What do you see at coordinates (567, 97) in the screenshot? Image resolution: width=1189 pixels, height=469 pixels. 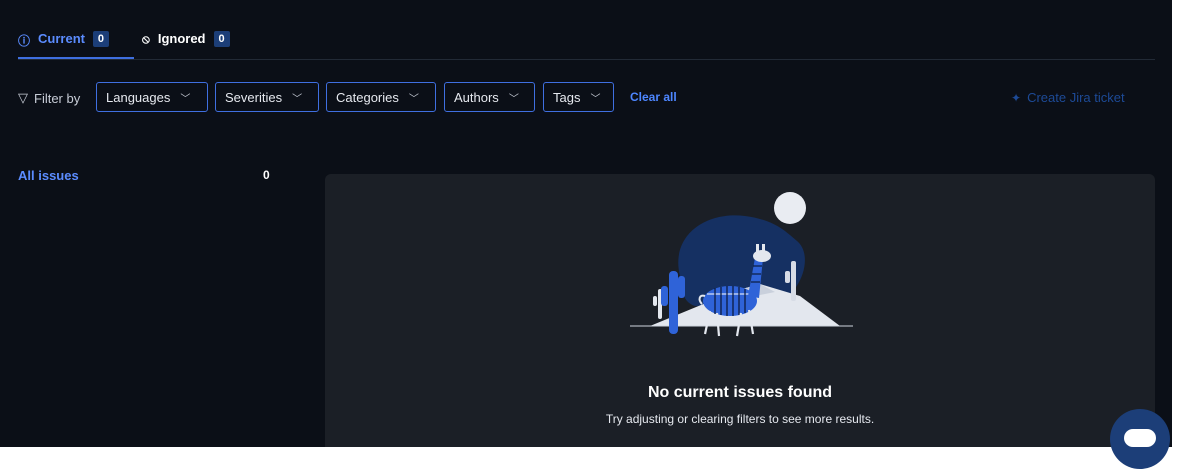 I see `tags-filter-label: Tags` at bounding box center [567, 97].